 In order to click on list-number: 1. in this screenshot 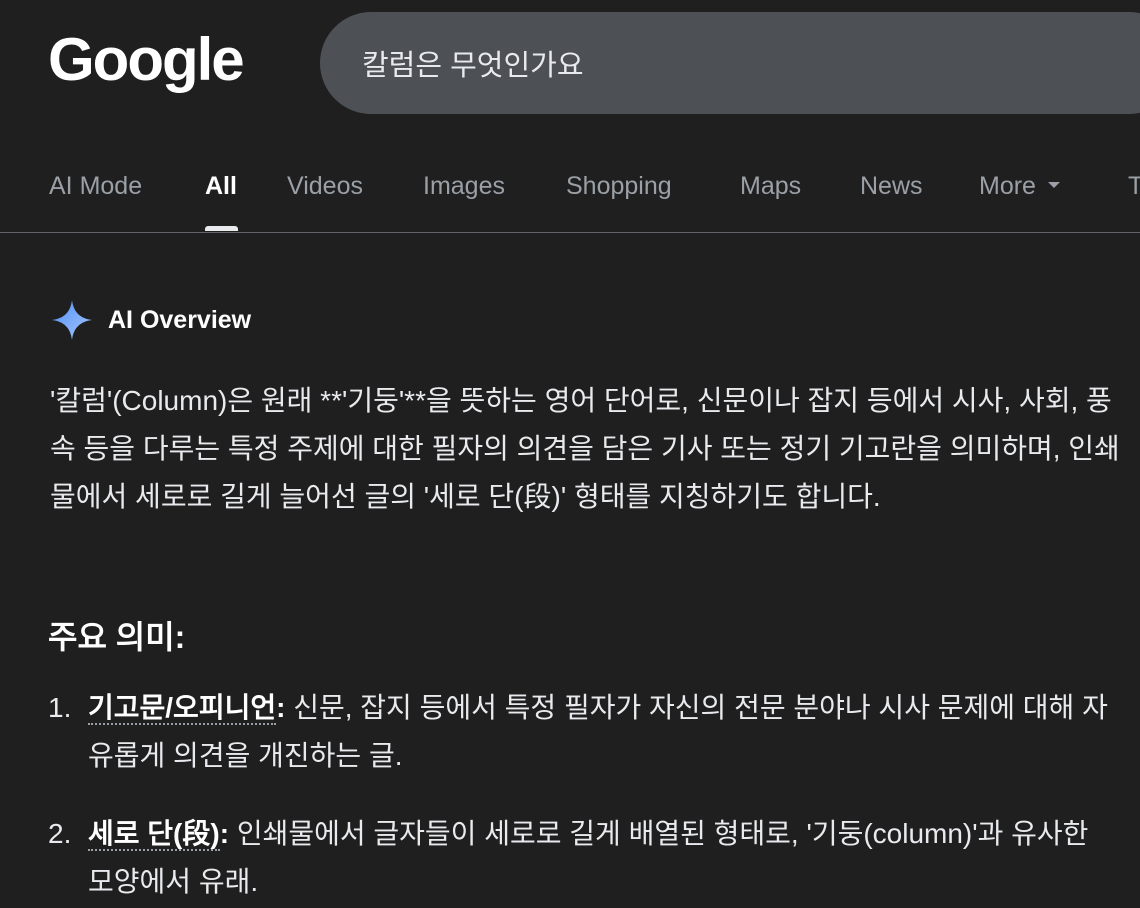, I will do `click(60, 707)`.